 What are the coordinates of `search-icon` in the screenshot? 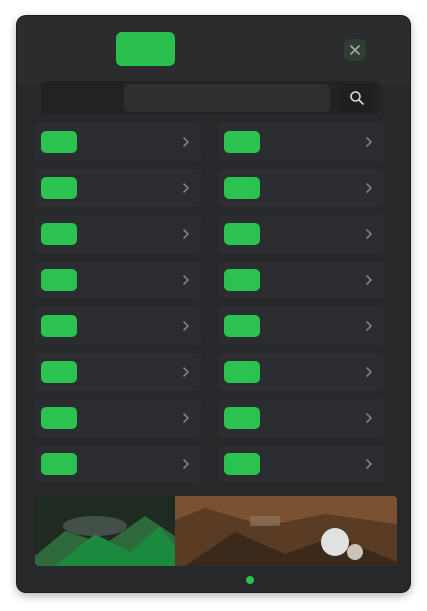 It's located at (357, 98).